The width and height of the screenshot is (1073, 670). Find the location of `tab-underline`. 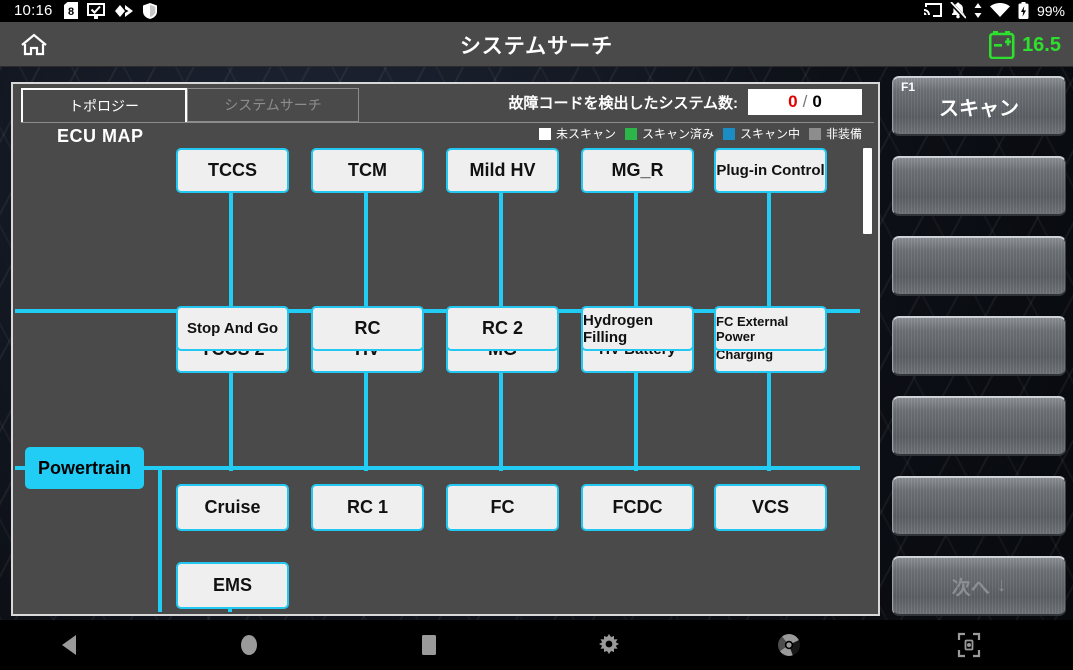

tab-underline is located at coordinates (447, 122).